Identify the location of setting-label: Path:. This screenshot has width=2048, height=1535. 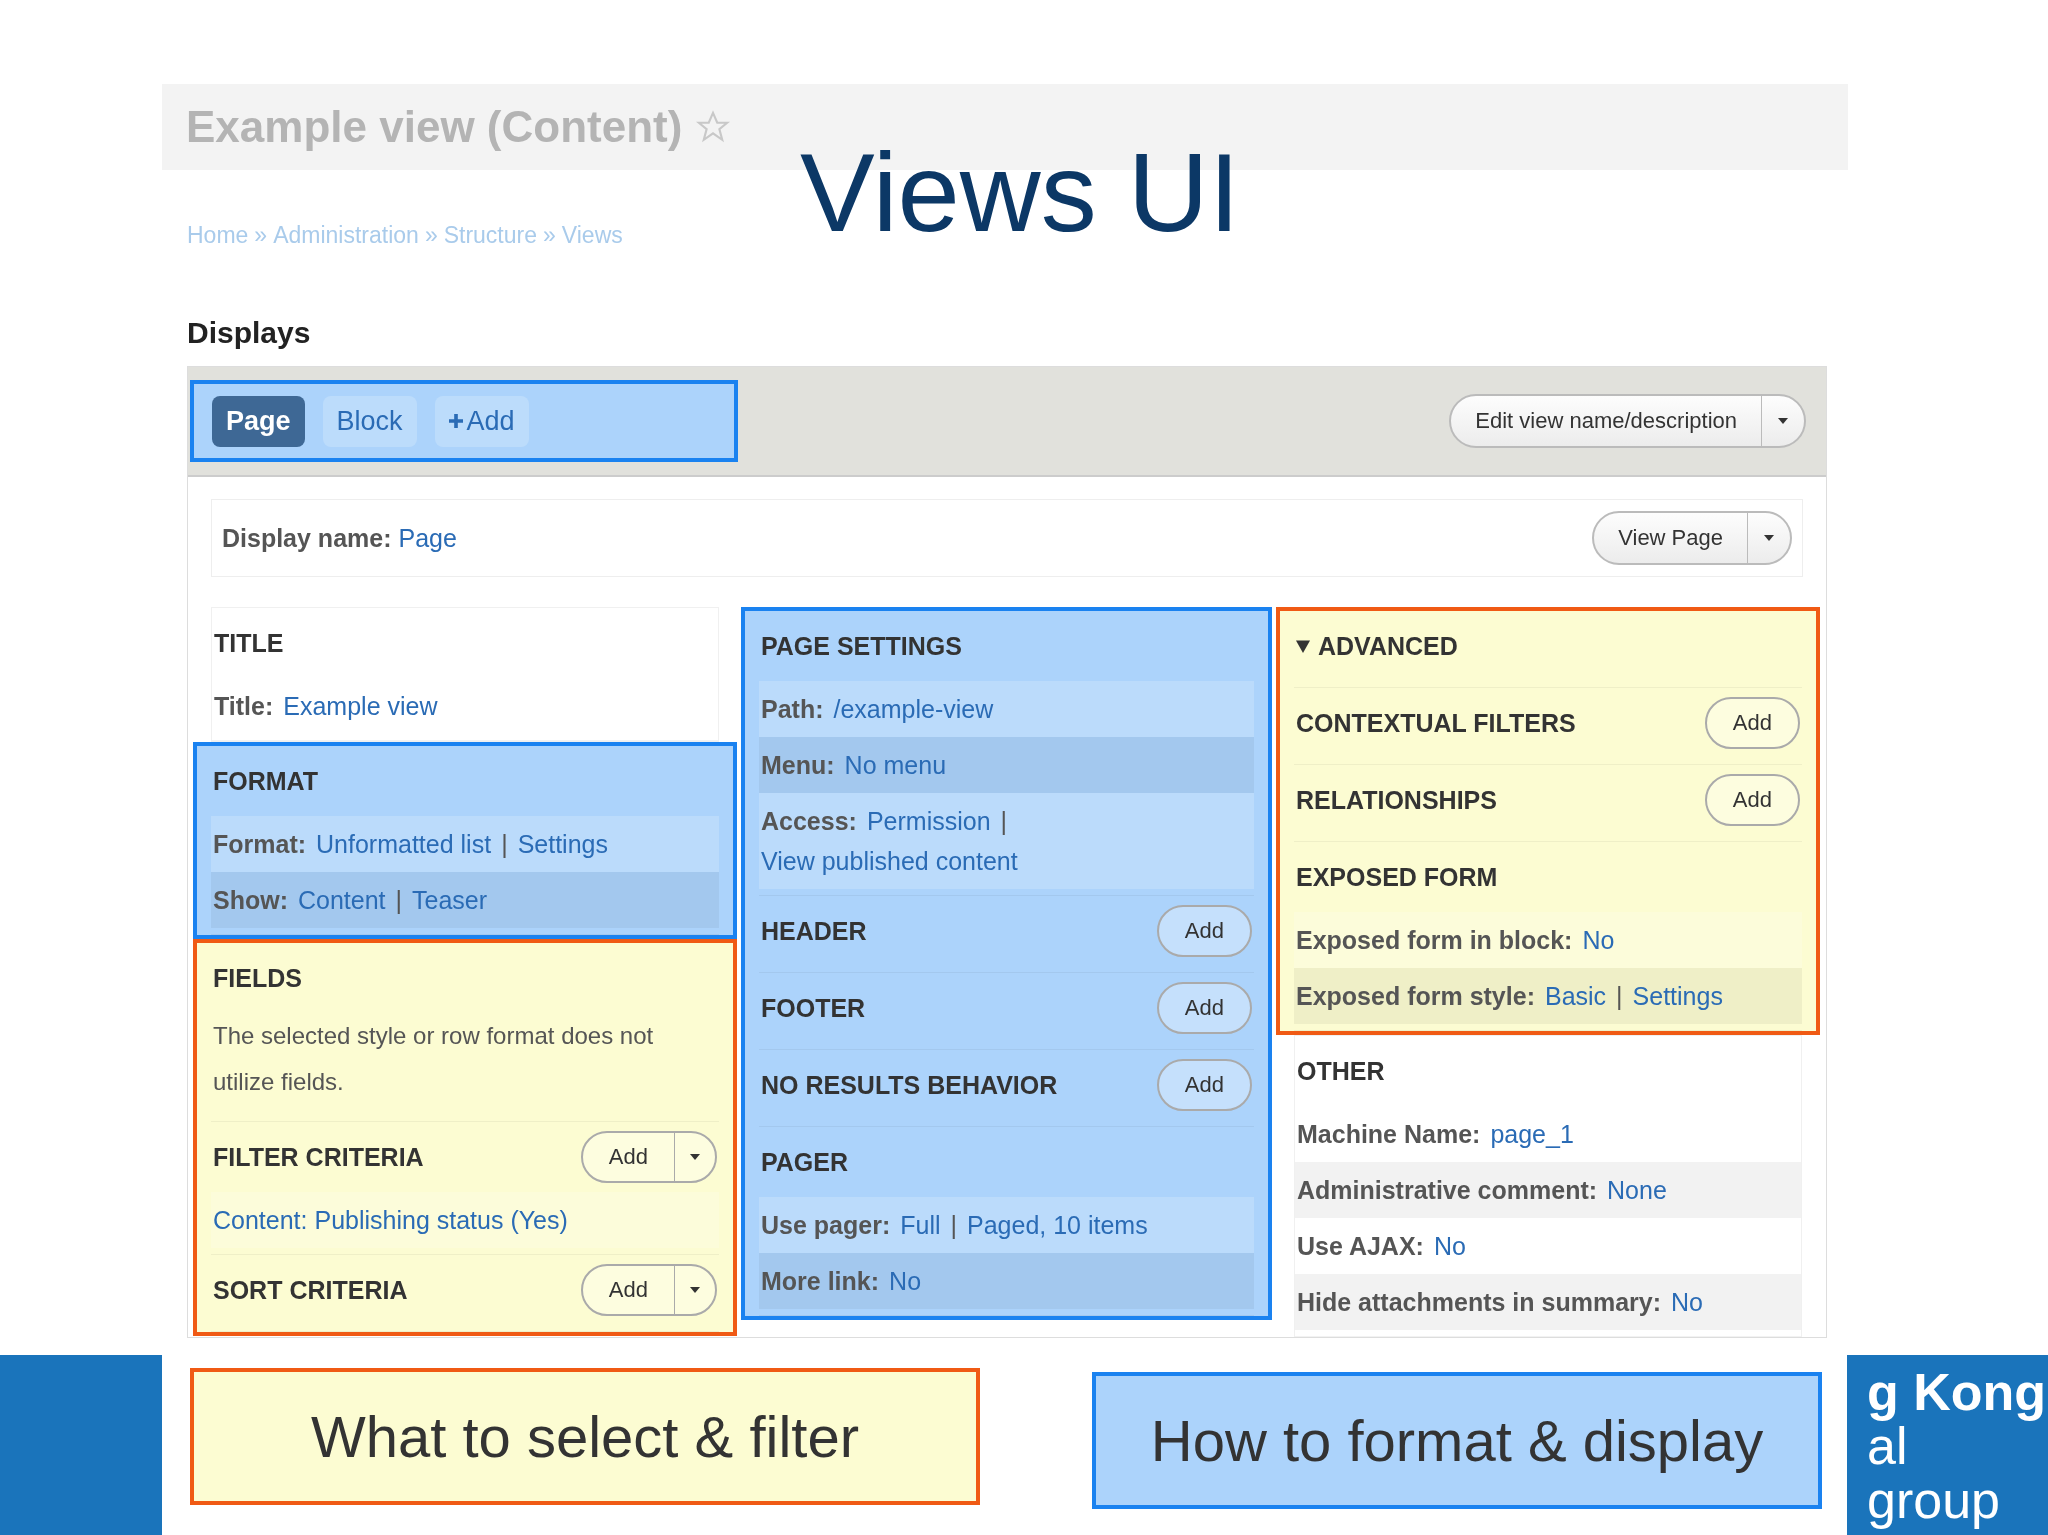
(792, 709).